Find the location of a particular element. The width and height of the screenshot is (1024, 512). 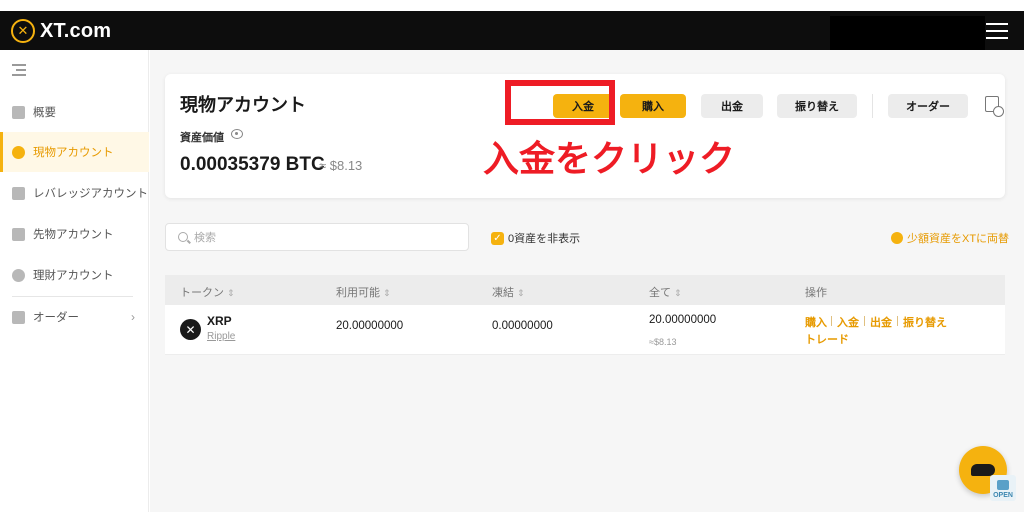

row-transfer-link: 振り替え is located at coordinates (925, 322).